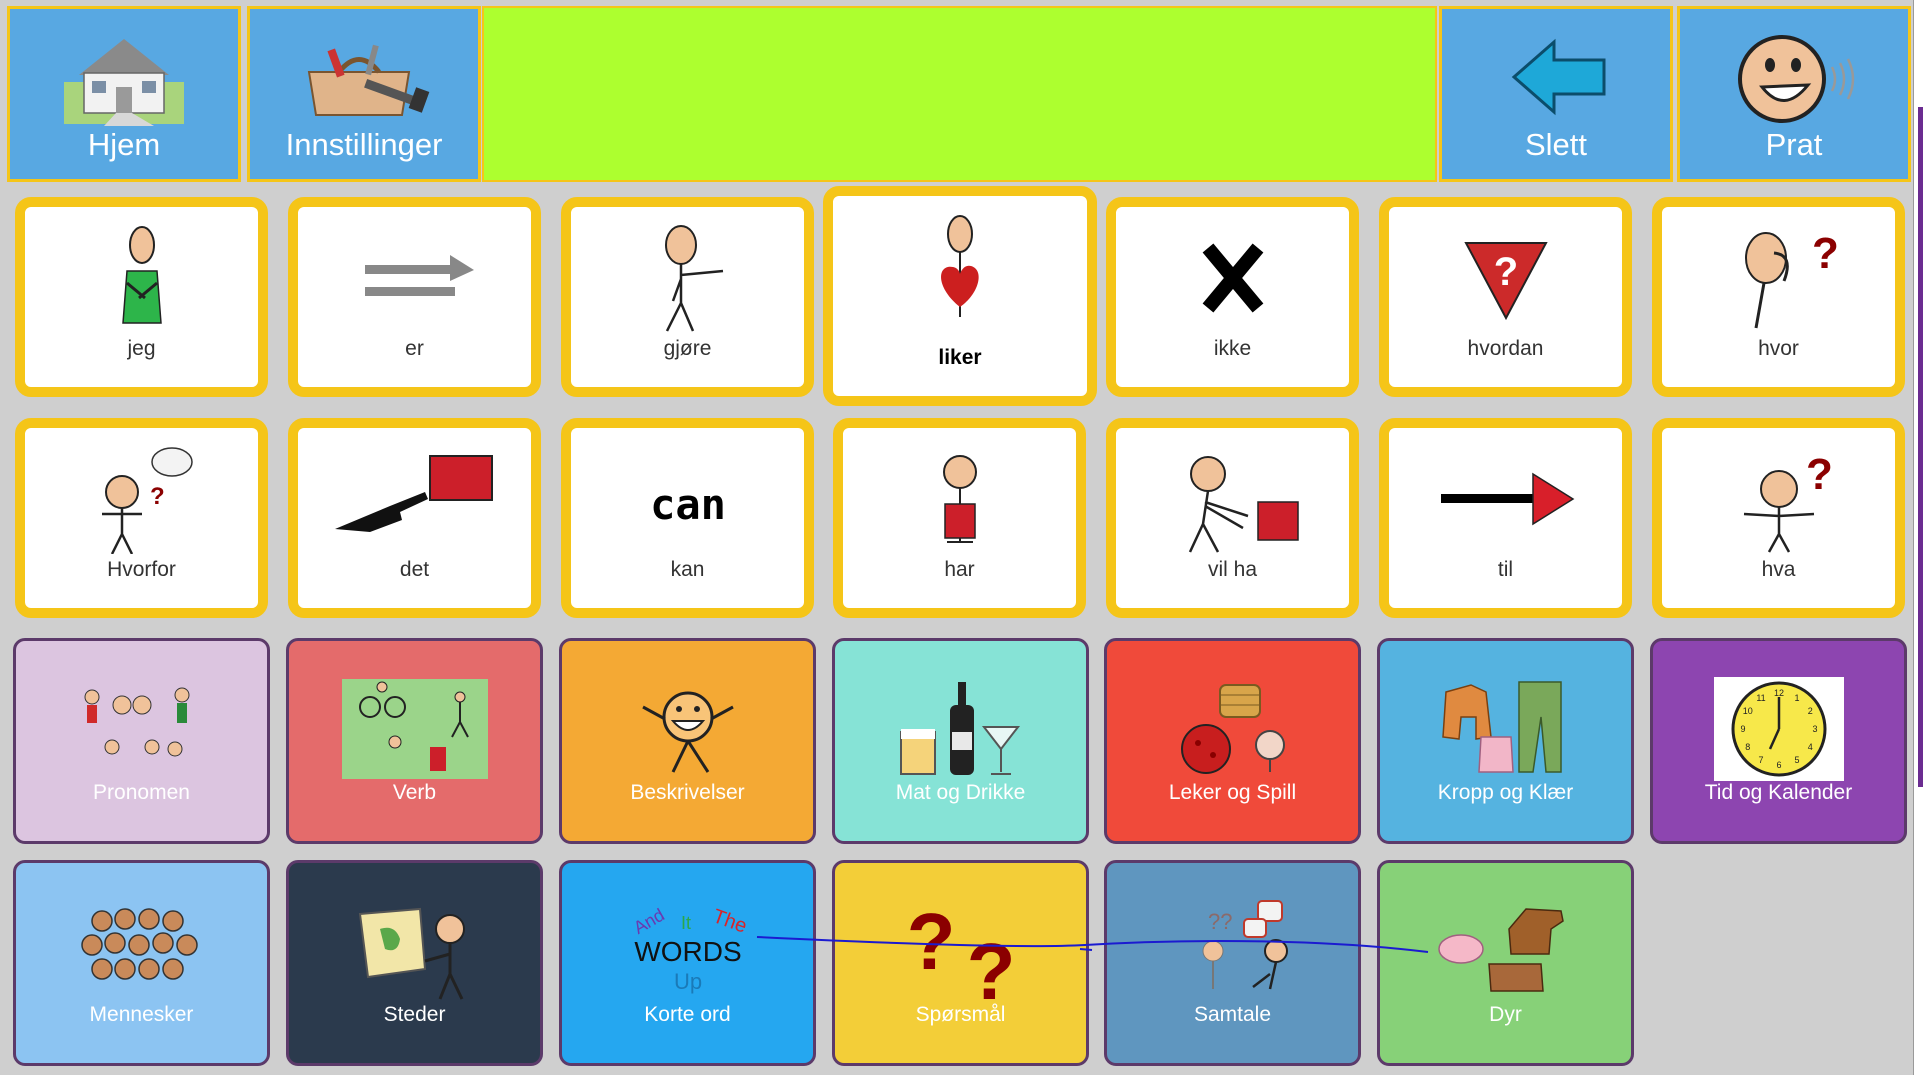 Image resolution: width=1927 pixels, height=1080 pixels. Describe the element at coordinates (414, 741) in the screenshot. I see `category-verb: Verb` at that location.